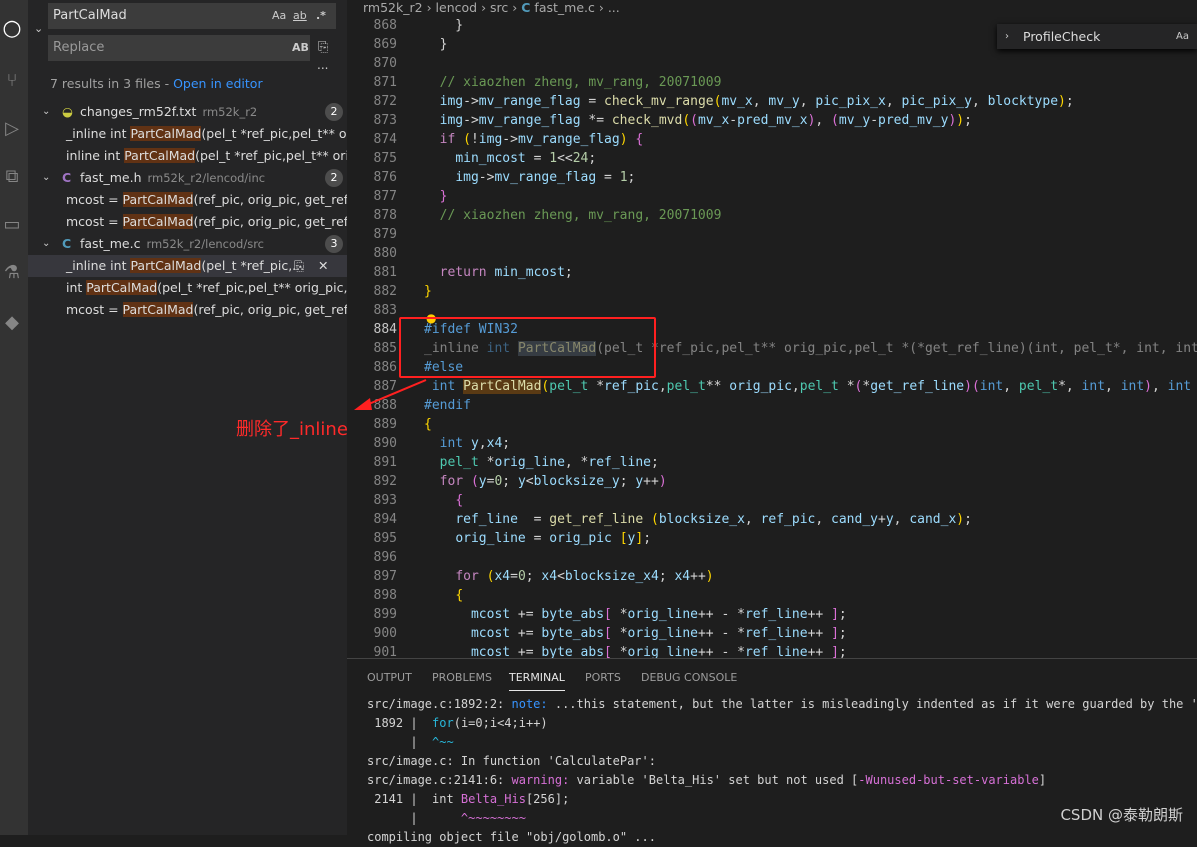 This screenshot has width=1197, height=847. Describe the element at coordinates (12, 324) in the screenshot. I see `git-lens-icon: ◆` at that location.